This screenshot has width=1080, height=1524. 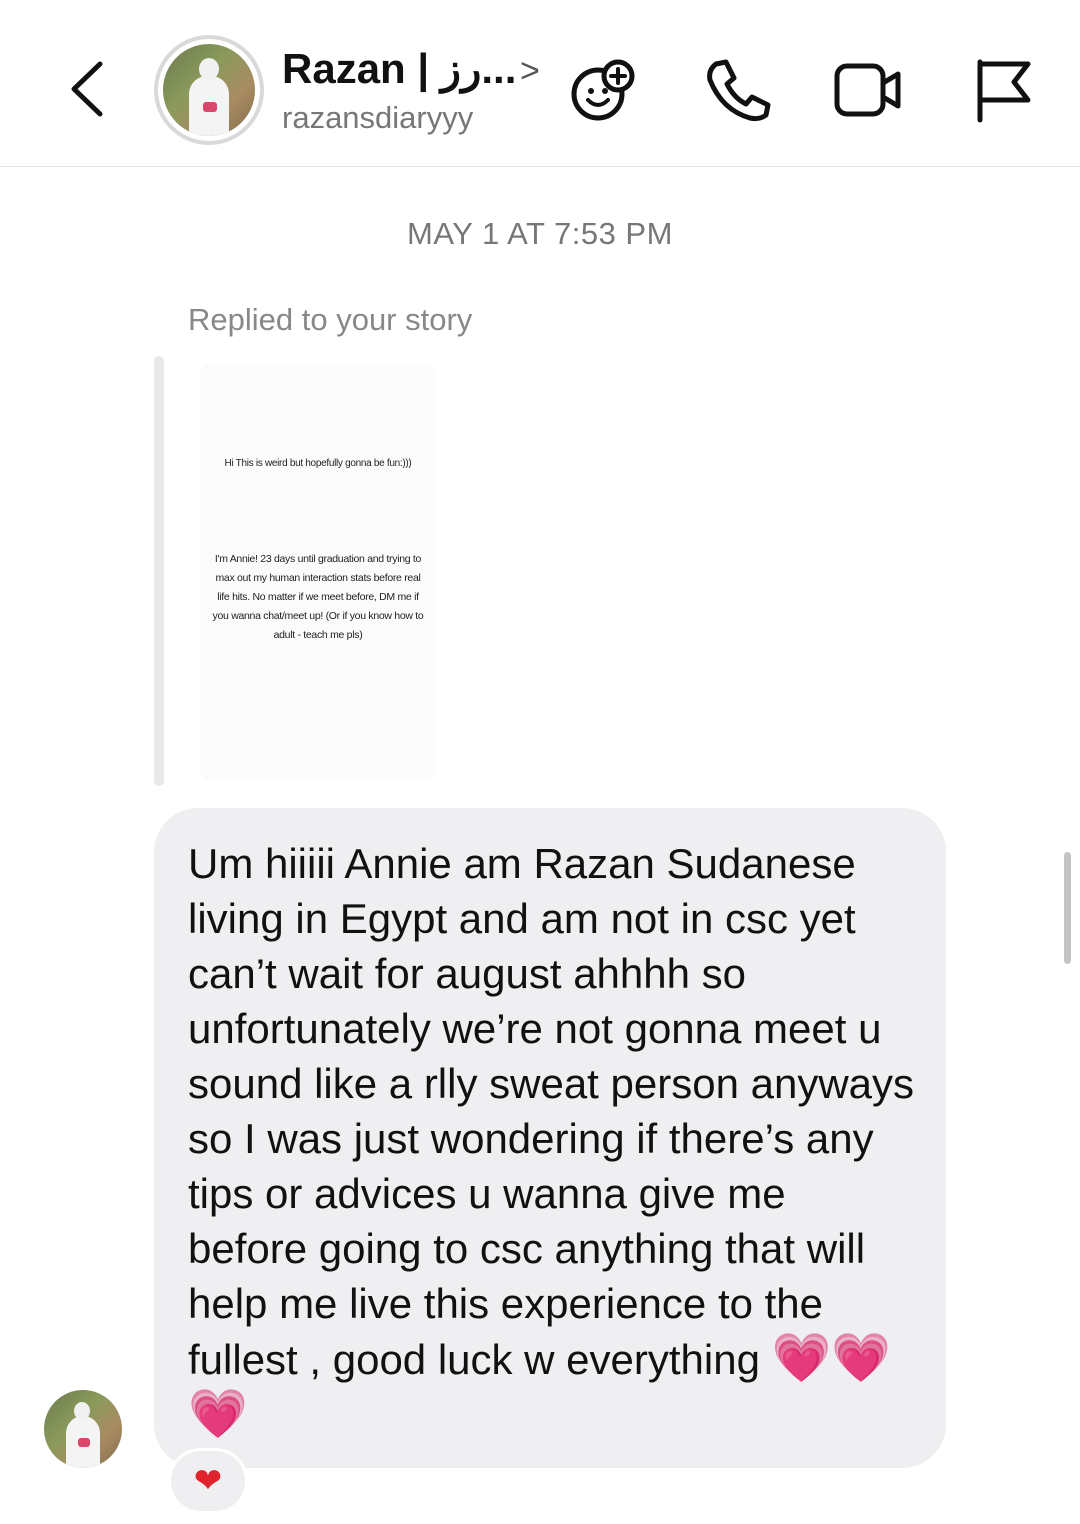 I want to click on avatar-photo, so click(x=209, y=90).